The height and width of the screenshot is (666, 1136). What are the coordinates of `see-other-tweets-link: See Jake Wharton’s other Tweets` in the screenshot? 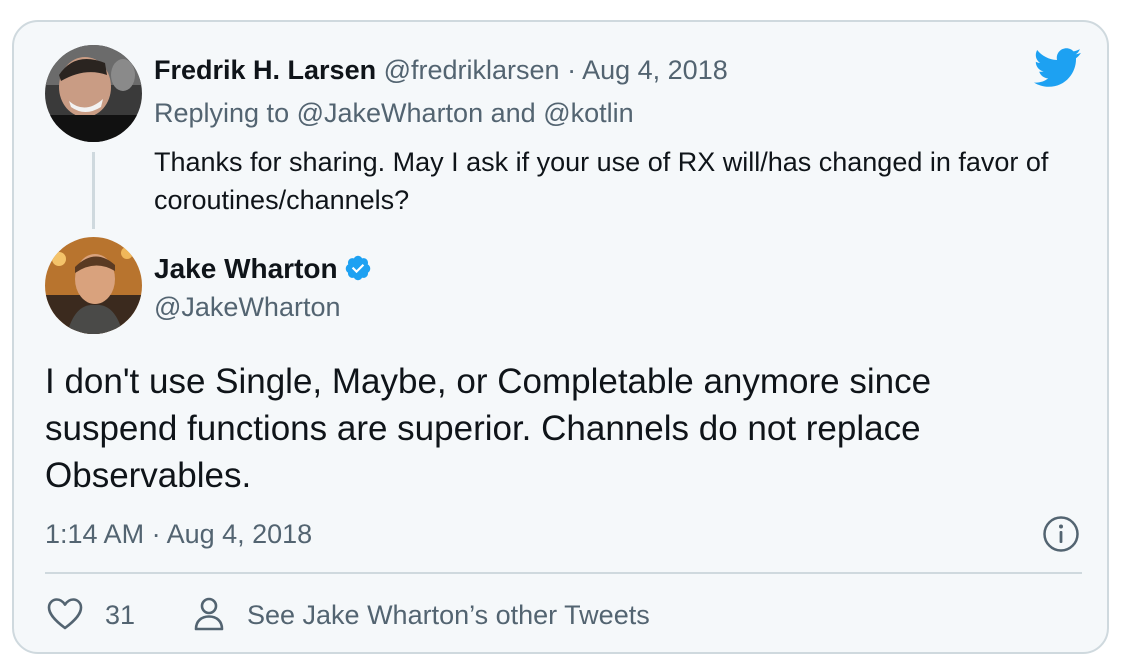 It's located at (448, 615).